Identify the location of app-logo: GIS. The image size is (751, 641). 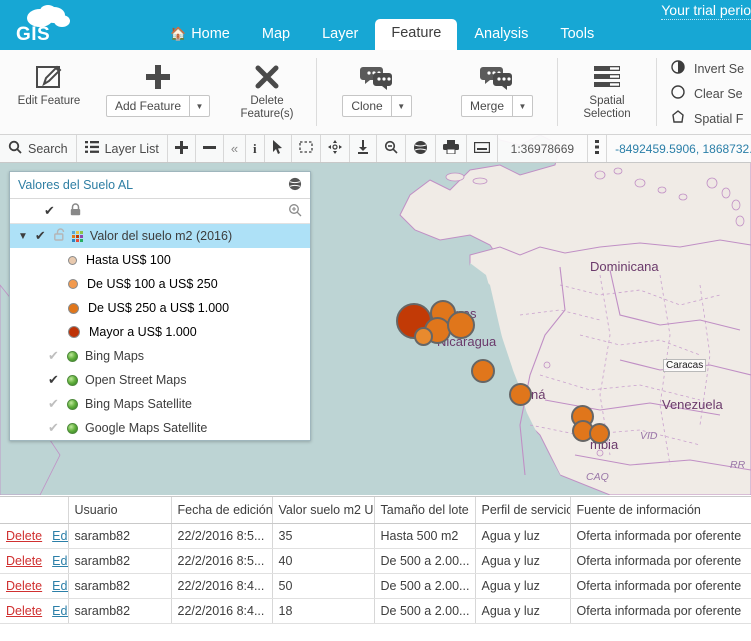
(38, 25).